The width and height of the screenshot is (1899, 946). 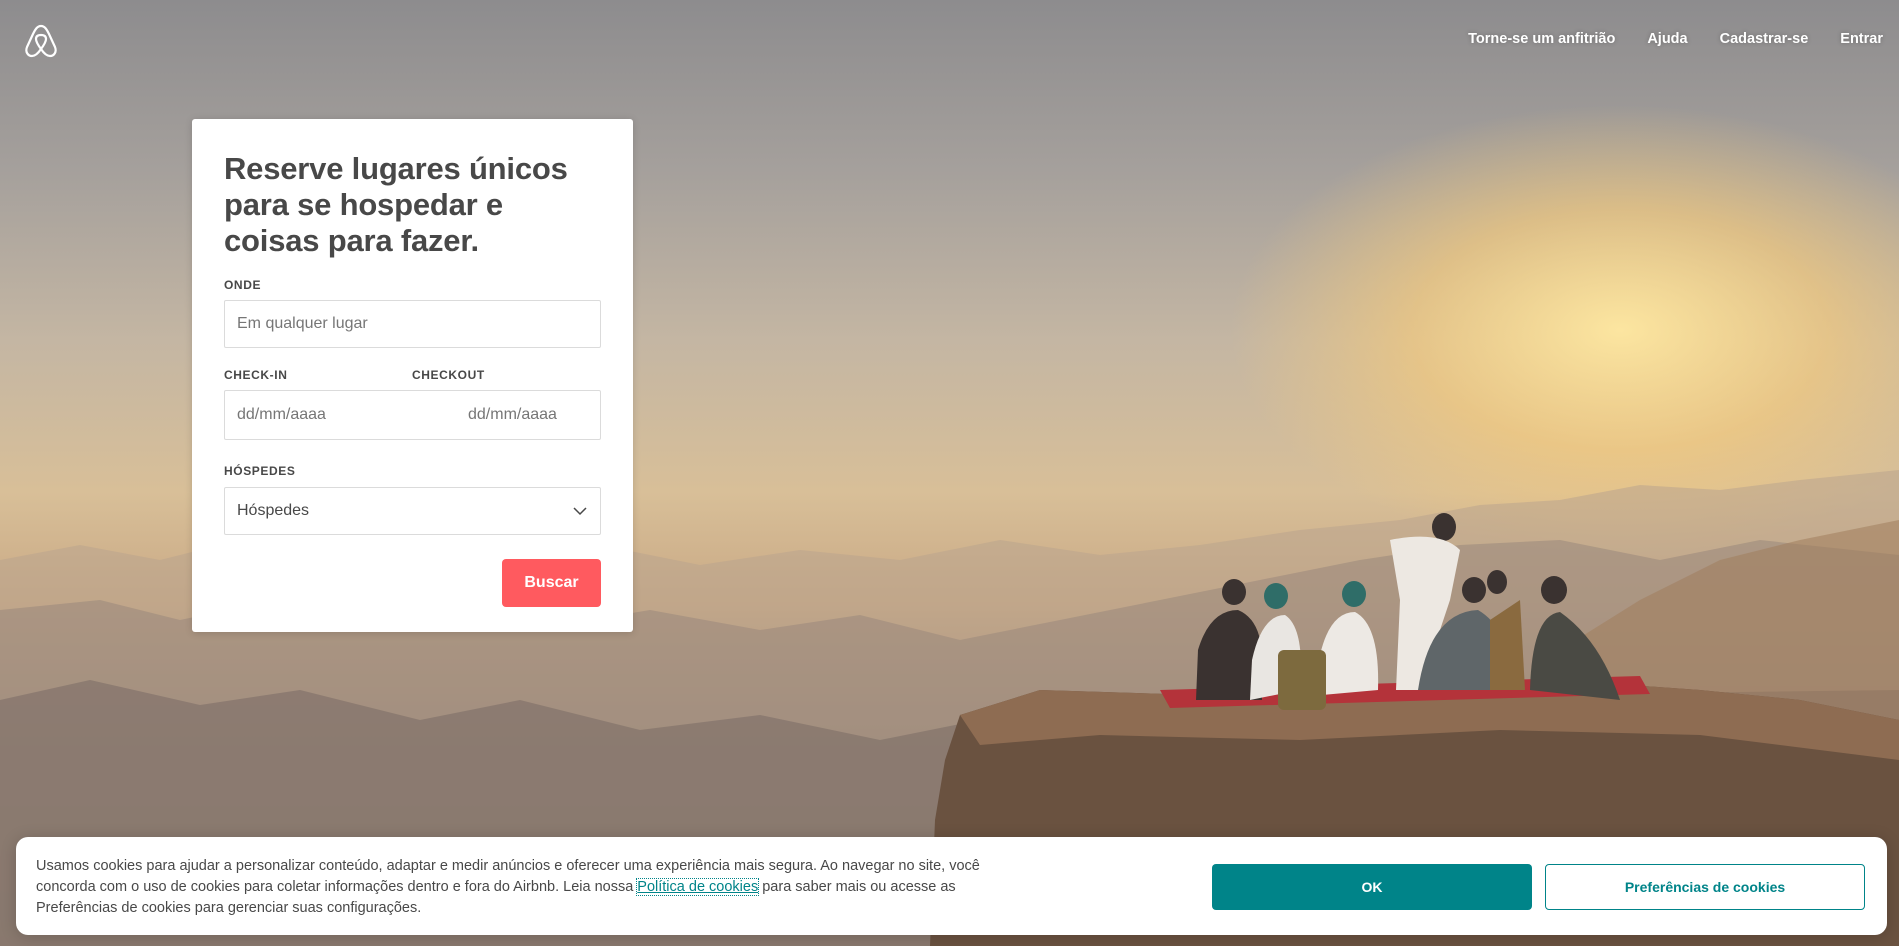 I want to click on cookie-preferences-button: Preferências de cookies, so click(x=1705, y=887).